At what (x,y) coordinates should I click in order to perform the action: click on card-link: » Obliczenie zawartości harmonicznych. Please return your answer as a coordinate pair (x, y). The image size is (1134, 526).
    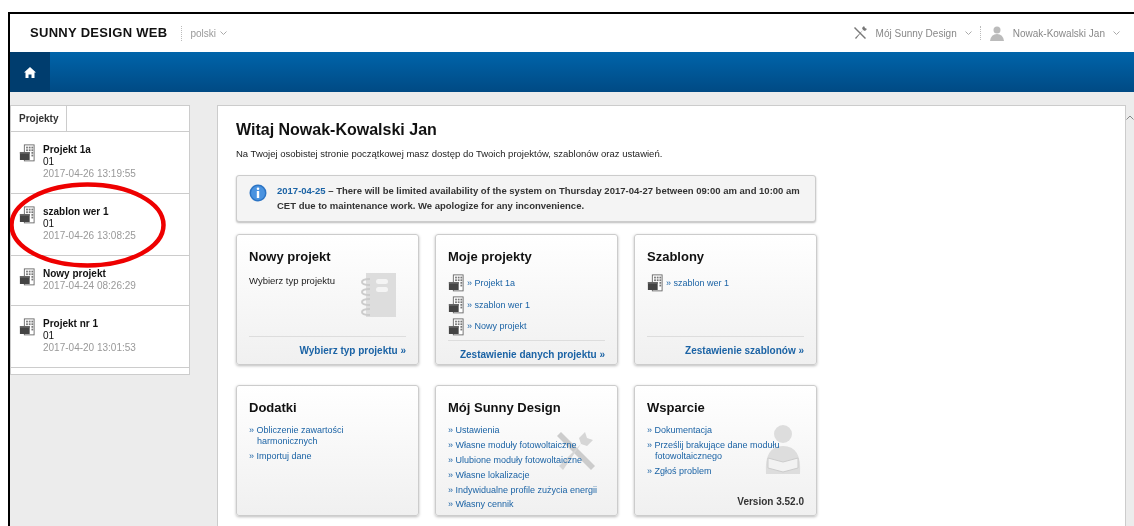
    Looking at the image, I should click on (327, 436).